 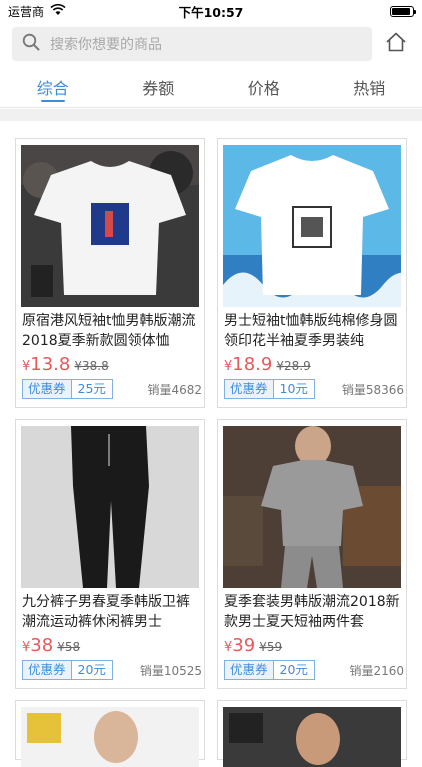 I want to click on tab-label: 热销, so click(x=369, y=87).